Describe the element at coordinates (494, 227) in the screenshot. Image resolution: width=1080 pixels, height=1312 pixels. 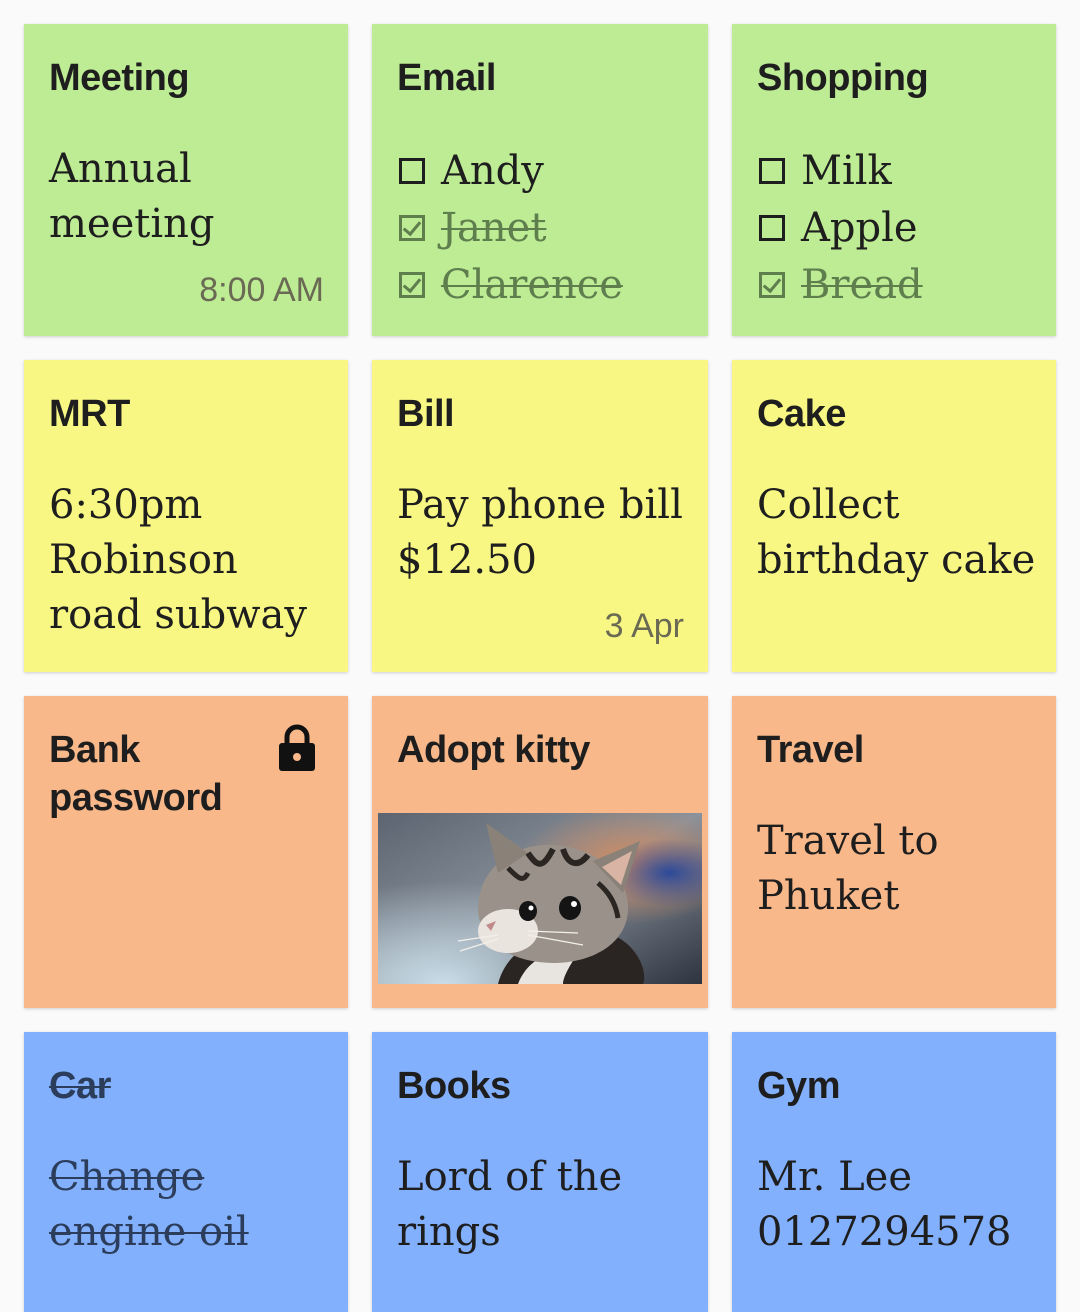
I see `checklist-item-label: Janet` at that location.